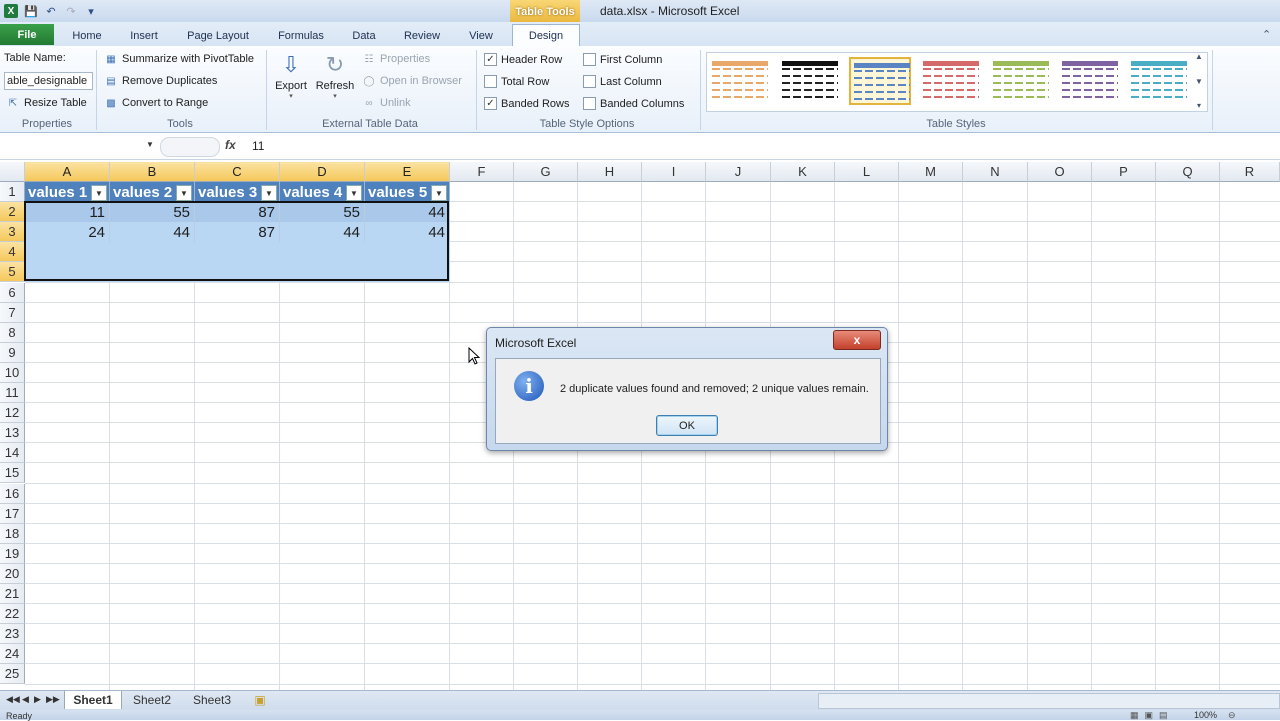 The image size is (1280, 721). I want to click on column-header-g: G, so click(546, 172).